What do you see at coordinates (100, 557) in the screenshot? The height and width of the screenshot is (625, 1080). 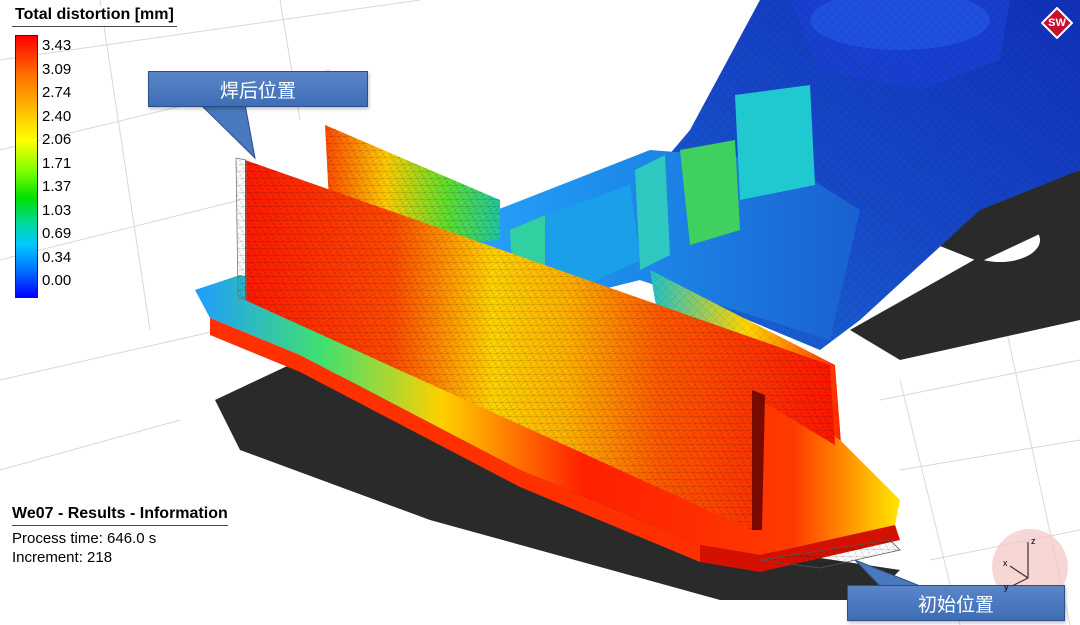 I see `increment-value: 218` at bounding box center [100, 557].